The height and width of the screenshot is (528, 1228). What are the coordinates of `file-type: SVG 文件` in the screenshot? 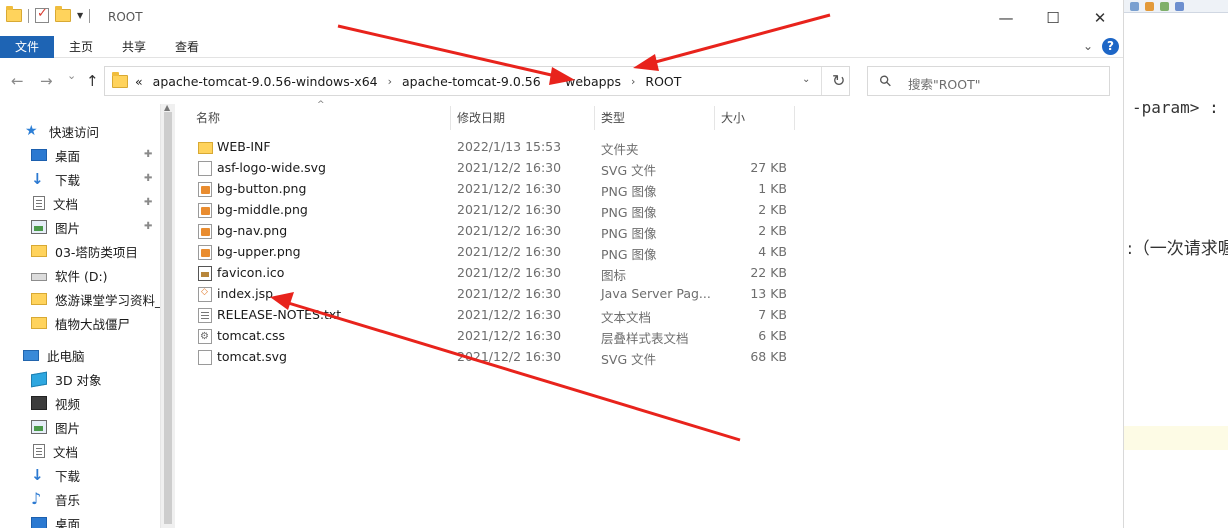 It's located at (629, 359).